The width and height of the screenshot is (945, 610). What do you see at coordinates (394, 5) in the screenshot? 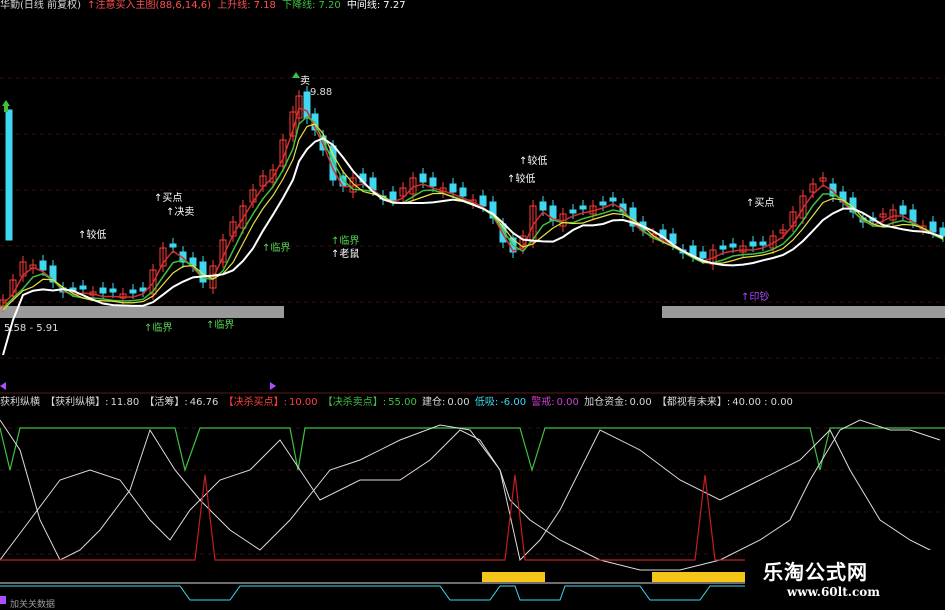
I see `mid-line-value: 7.27` at bounding box center [394, 5].